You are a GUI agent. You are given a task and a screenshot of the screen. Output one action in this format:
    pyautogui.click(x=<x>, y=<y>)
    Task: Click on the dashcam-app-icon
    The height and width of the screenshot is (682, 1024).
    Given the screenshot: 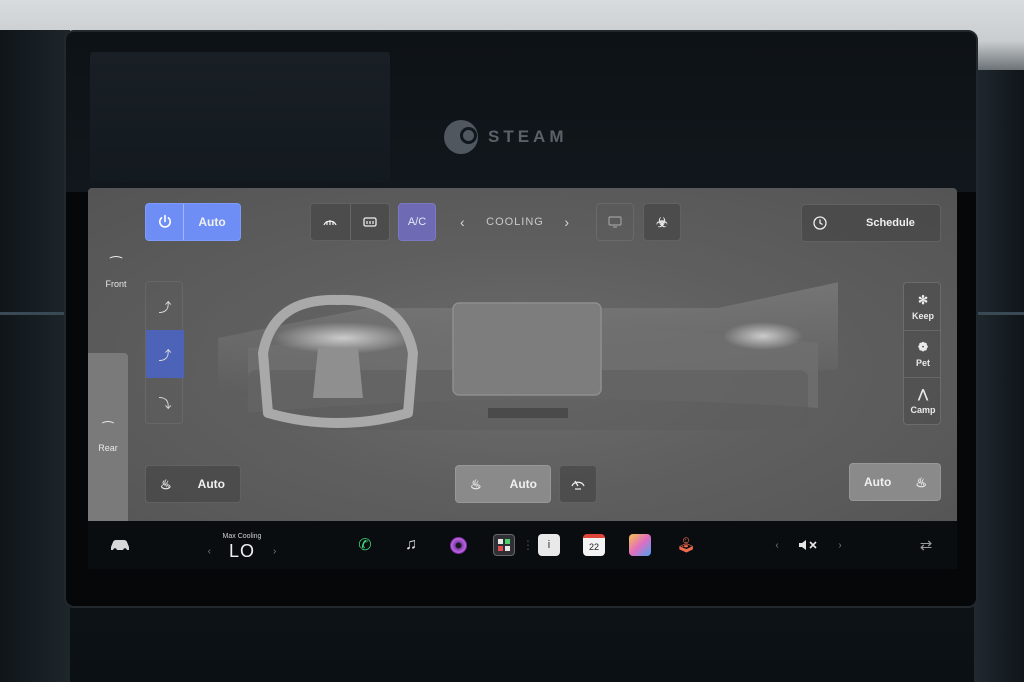 What is the action you would take?
    pyautogui.click(x=504, y=545)
    